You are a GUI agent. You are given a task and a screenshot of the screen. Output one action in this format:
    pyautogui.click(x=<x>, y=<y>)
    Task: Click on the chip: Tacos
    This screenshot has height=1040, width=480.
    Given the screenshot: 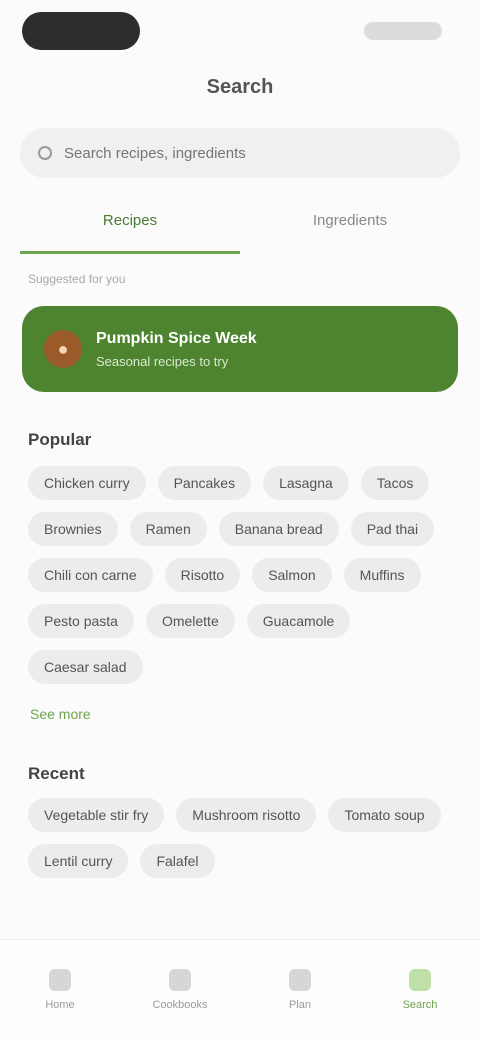 What is the action you would take?
    pyautogui.click(x=395, y=483)
    